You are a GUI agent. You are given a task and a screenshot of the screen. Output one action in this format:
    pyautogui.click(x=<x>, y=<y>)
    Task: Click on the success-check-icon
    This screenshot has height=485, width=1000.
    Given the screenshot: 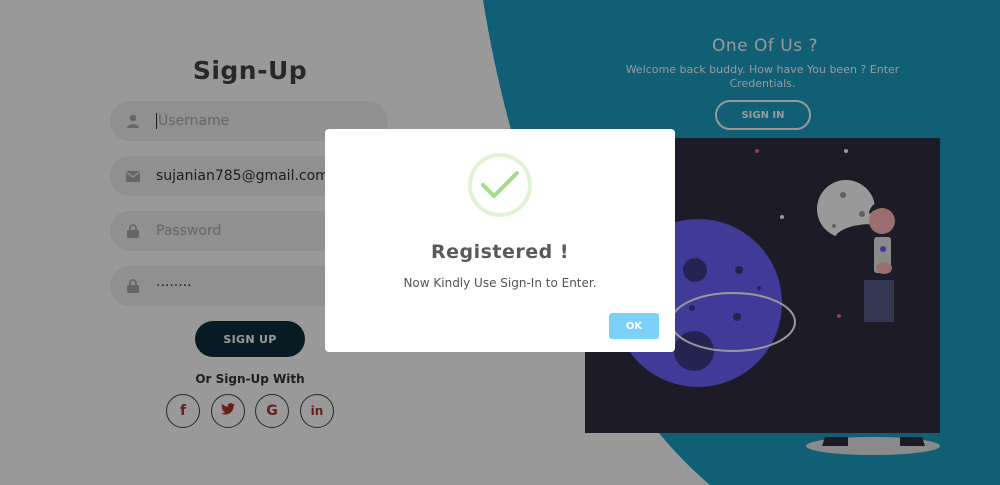 What is the action you would take?
    pyautogui.click(x=500, y=185)
    